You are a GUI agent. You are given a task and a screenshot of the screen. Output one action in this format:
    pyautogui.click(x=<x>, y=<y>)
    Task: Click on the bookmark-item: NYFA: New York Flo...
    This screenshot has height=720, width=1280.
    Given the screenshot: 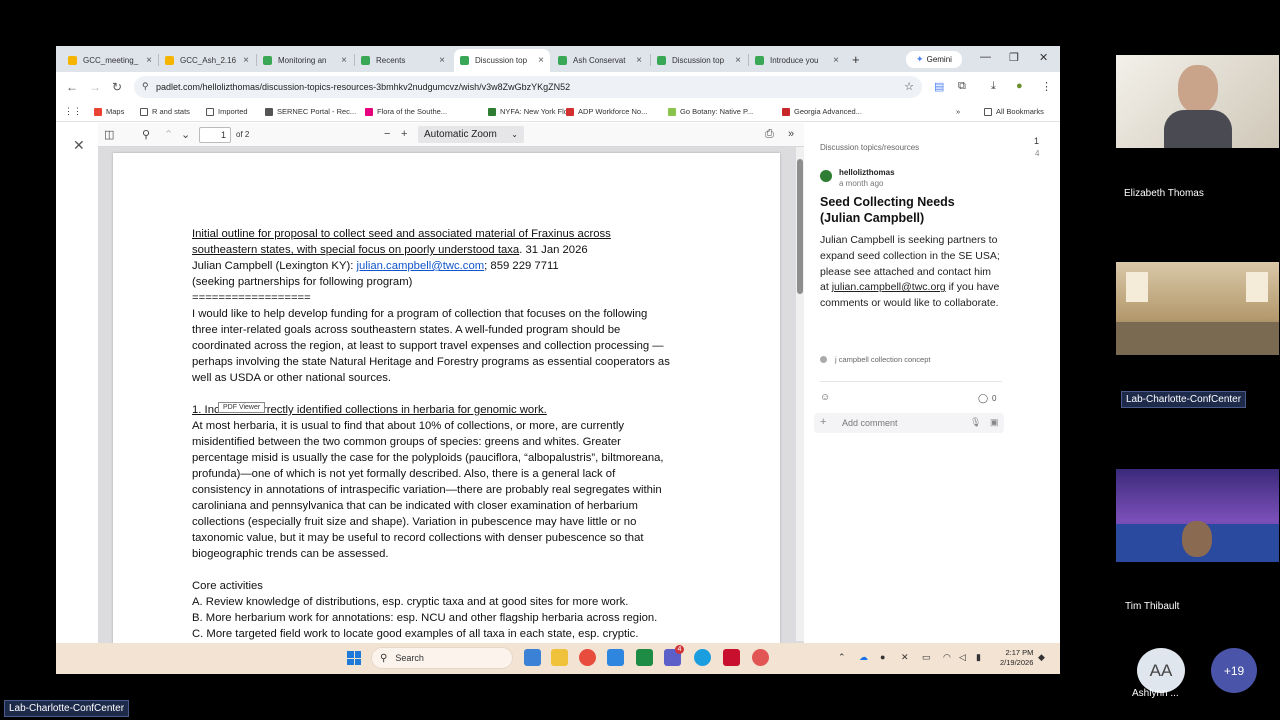 What is the action you would take?
    pyautogui.click(x=531, y=111)
    